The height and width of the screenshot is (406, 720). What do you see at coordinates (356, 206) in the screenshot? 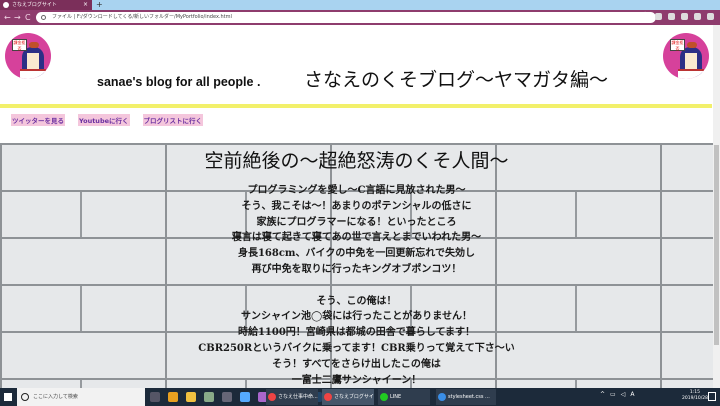
I see `hero-line: そう、我こそは〜！あまりのポテンシャルの低さに` at bounding box center [356, 206].